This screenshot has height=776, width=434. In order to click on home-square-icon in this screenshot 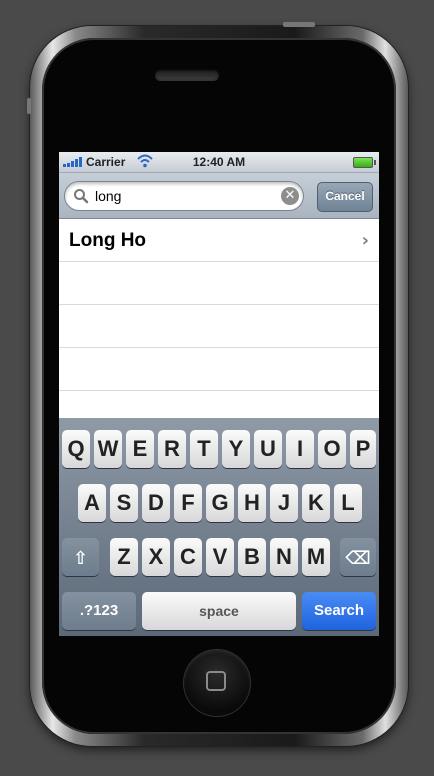, I will do `click(216, 681)`.